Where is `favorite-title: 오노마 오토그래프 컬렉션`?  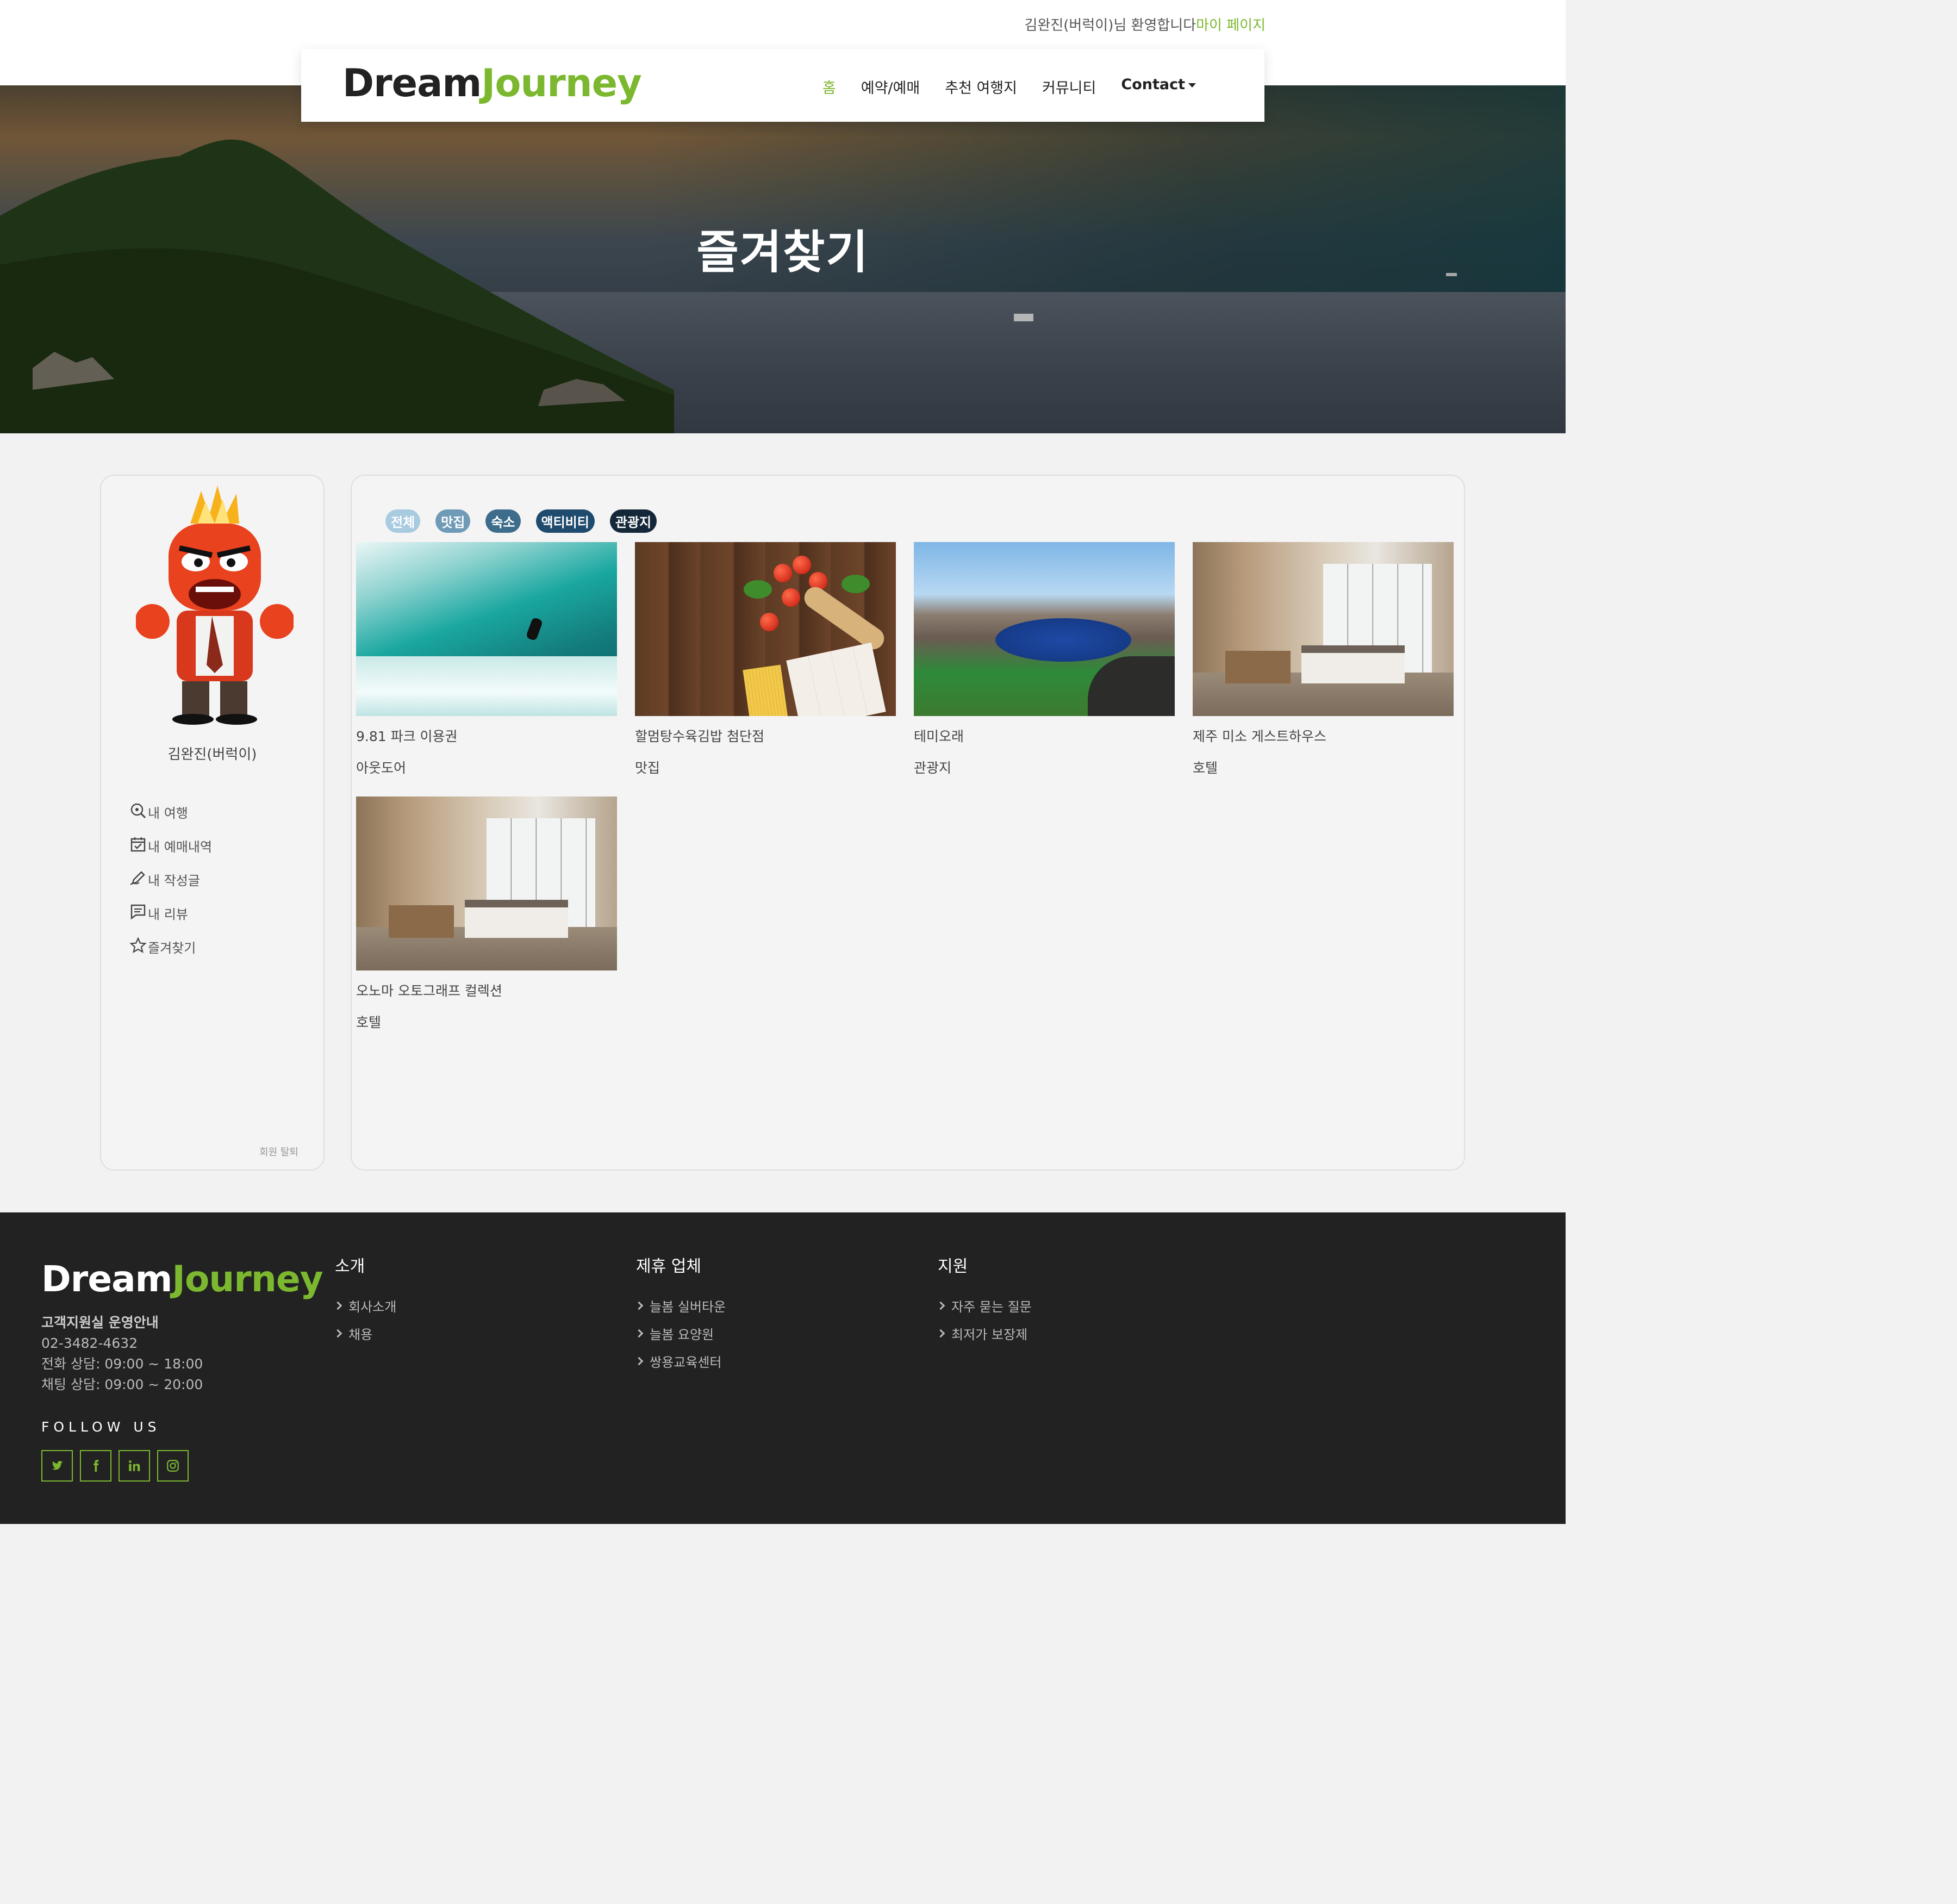 favorite-title: 오노마 오토그래프 컬렉션 is located at coordinates (487, 990).